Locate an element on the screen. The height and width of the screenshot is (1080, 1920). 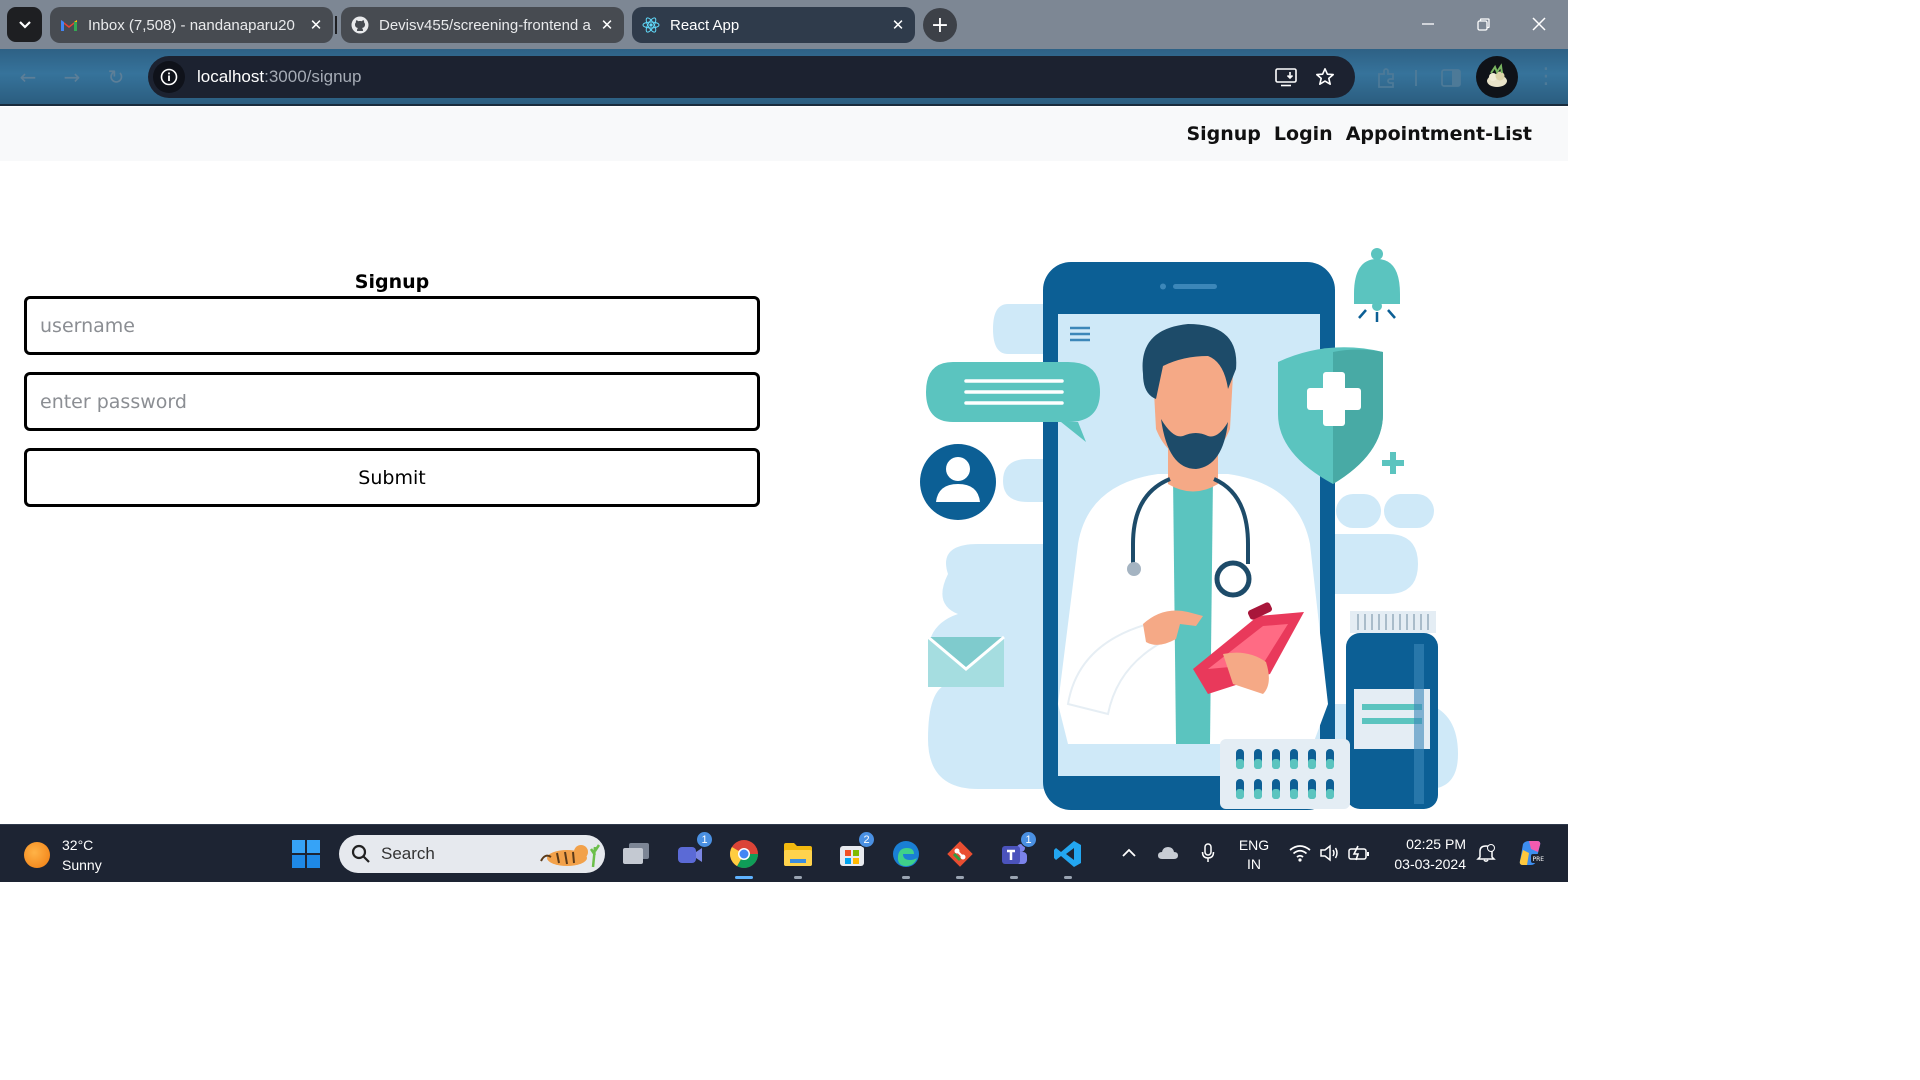
url-text: localhost:3000/signup is located at coordinates (279, 77).